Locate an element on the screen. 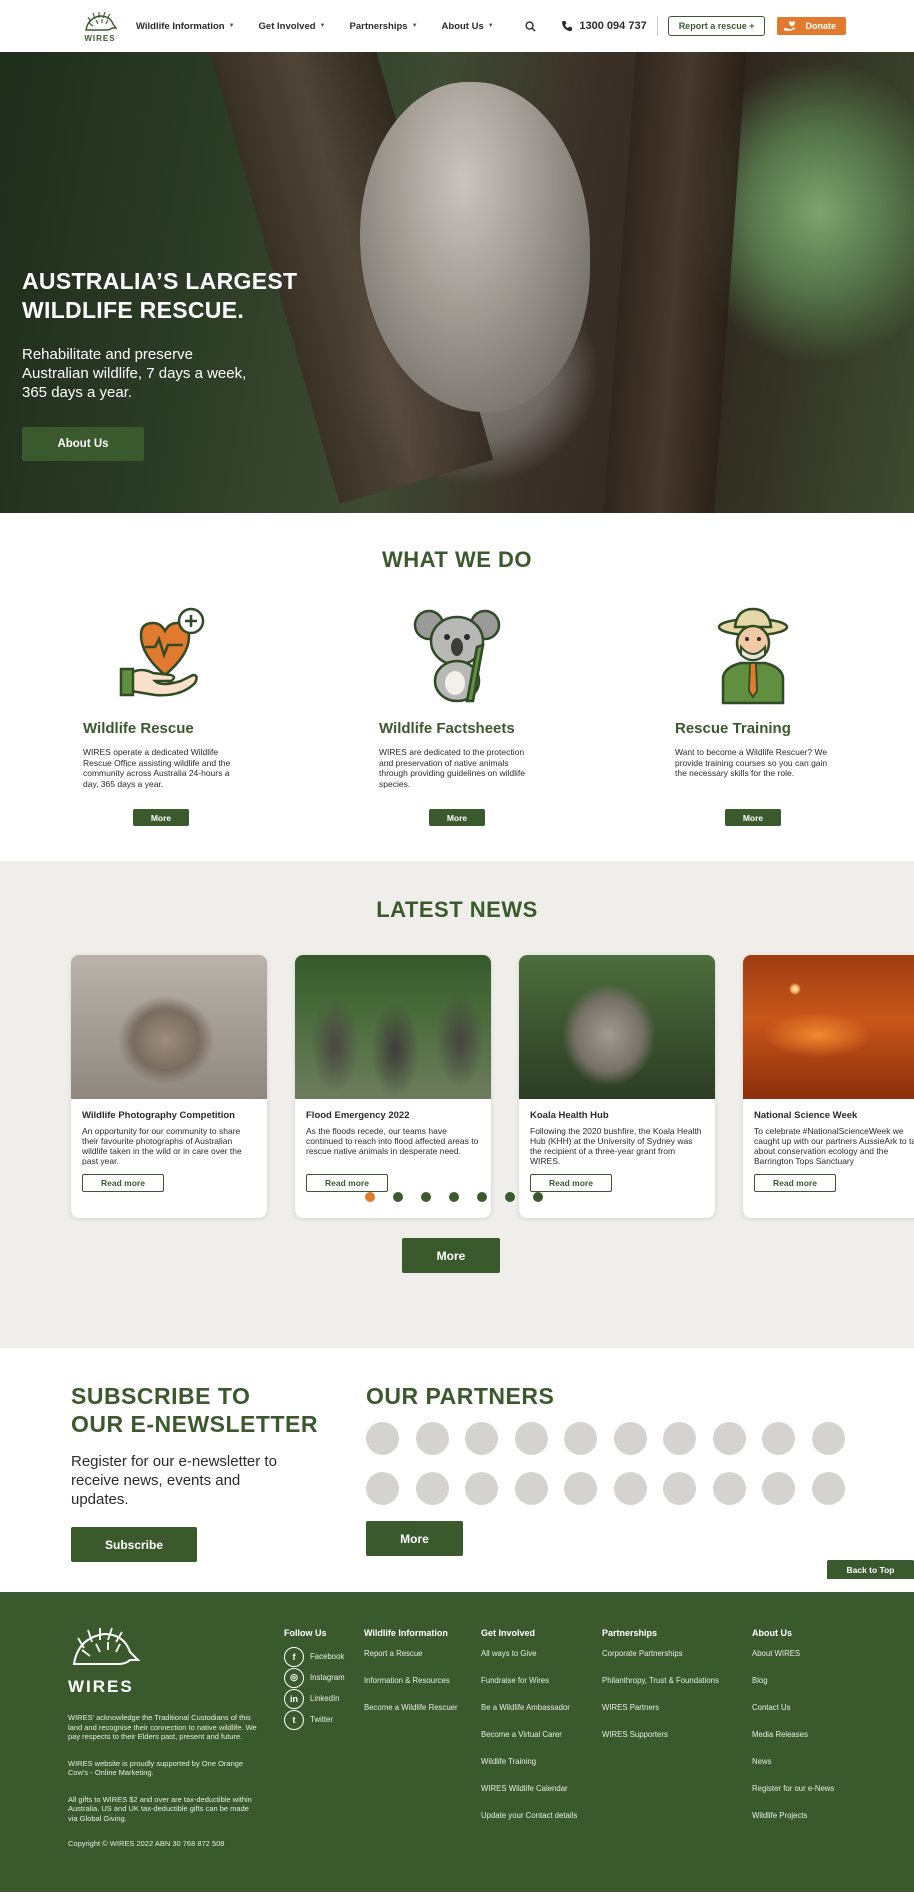 The image size is (914, 1894). news-title: Flood Emergency 2022 is located at coordinates (358, 1115).